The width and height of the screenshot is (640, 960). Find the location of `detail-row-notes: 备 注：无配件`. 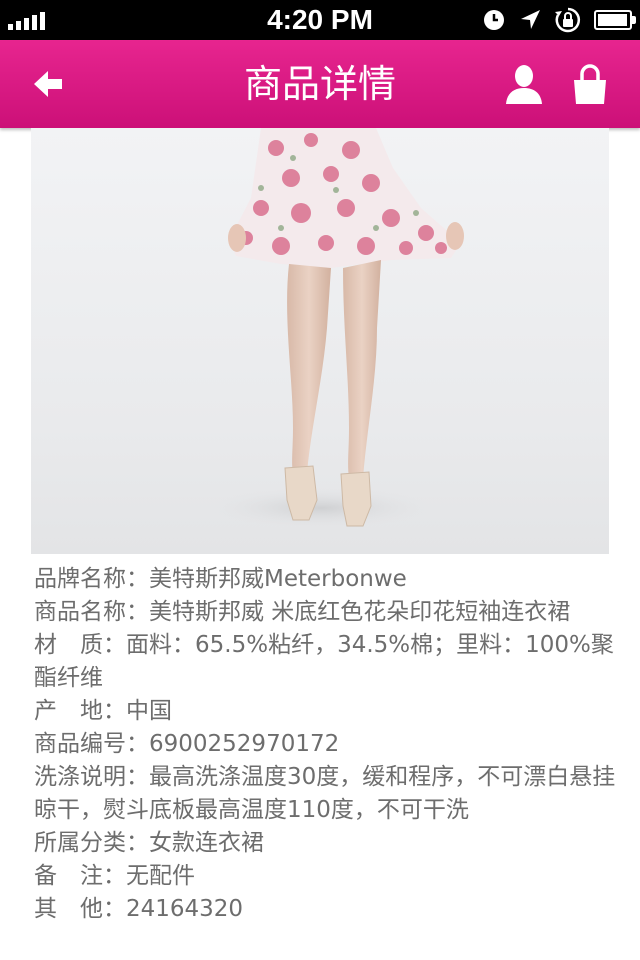

detail-row-notes: 备 注：无配件 is located at coordinates (329, 876).